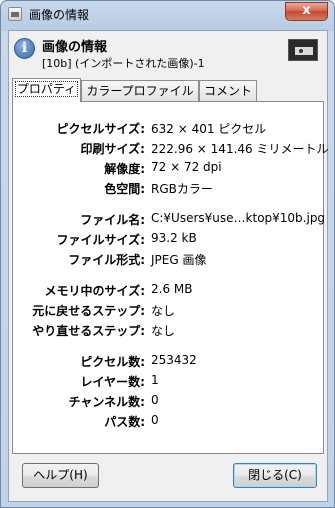 The image size is (335, 508). What do you see at coordinates (172, 289) in the screenshot?
I see `property-value: 2.6 MB` at bounding box center [172, 289].